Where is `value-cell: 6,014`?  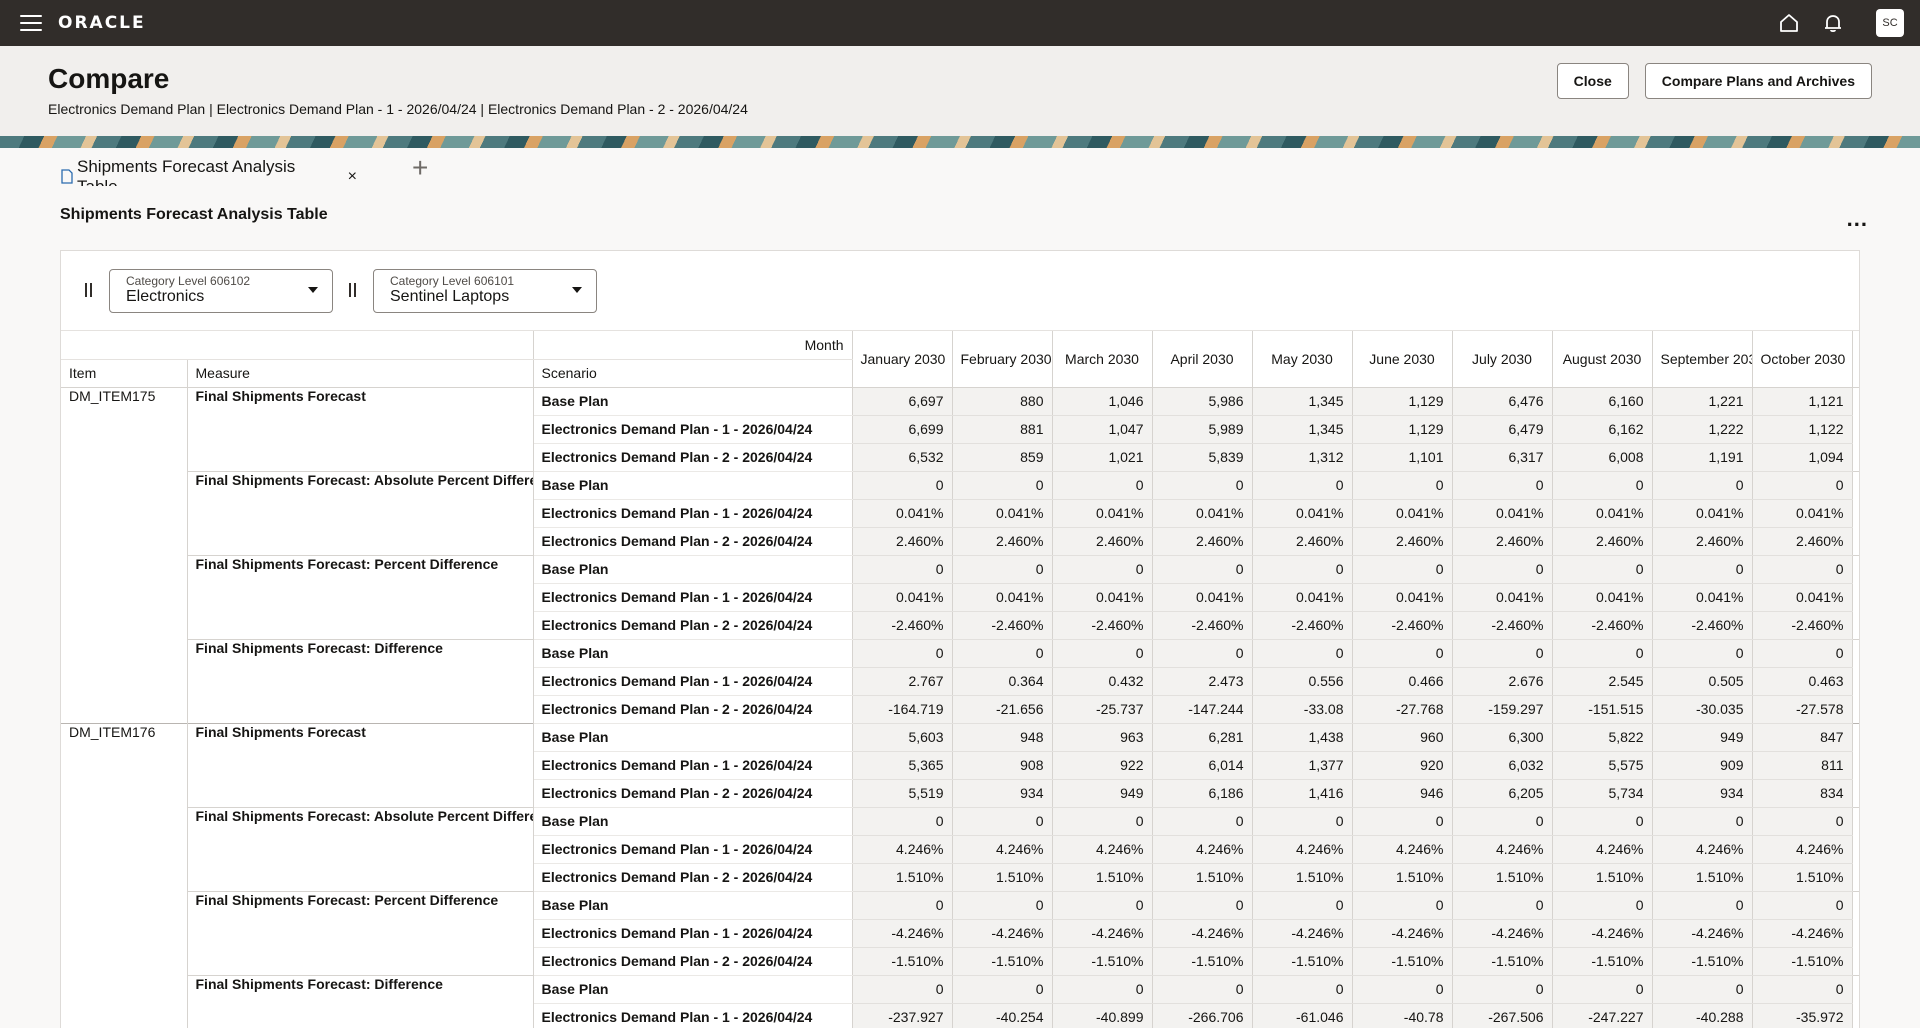 value-cell: 6,014 is located at coordinates (1202, 765).